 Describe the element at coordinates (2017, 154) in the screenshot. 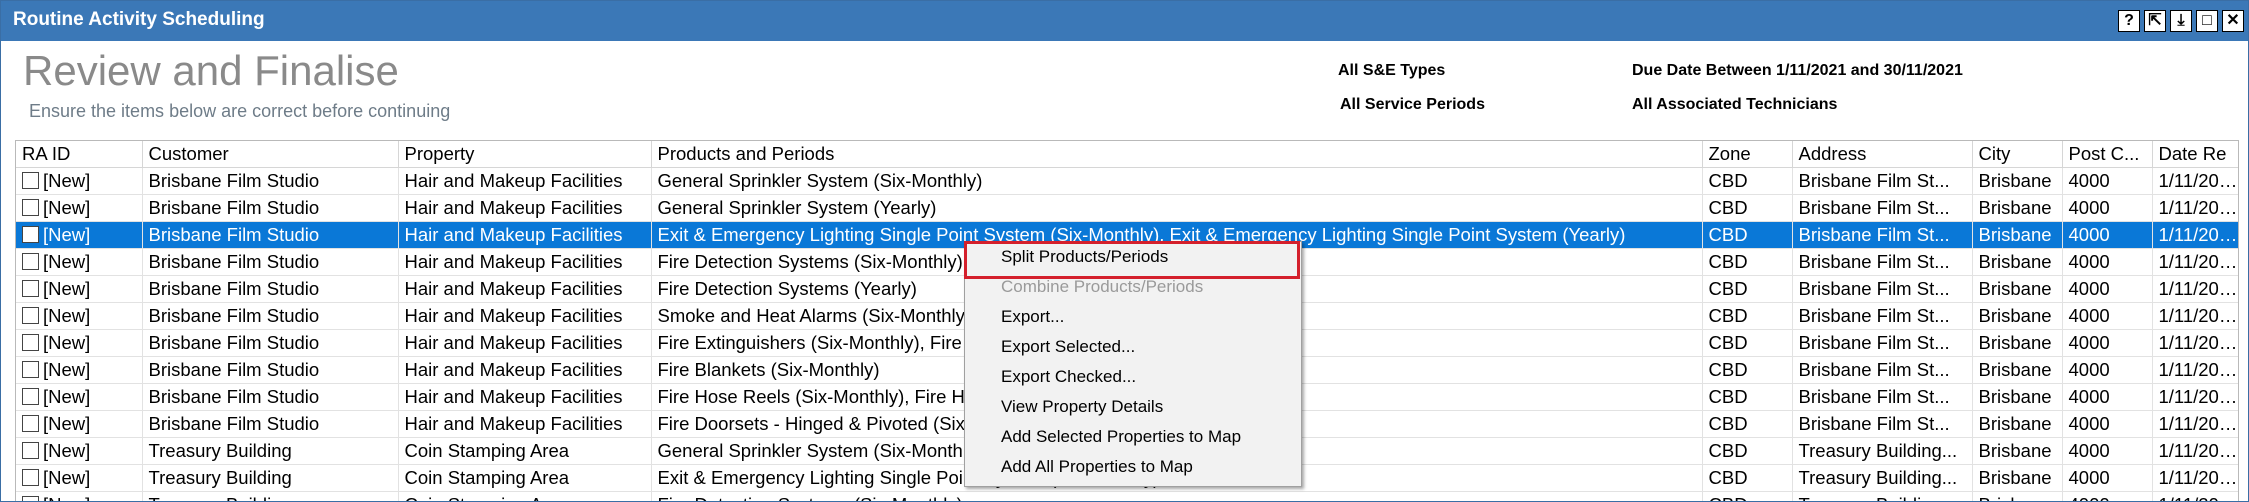

I see `column-header-city: City` at that location.